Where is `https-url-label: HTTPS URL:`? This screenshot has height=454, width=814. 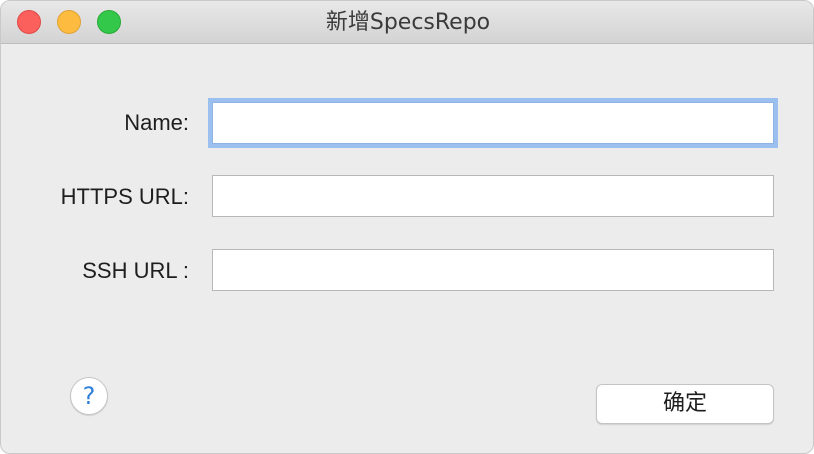
https-url-label: HTTPS URL: is located at coordinates (124, 196).